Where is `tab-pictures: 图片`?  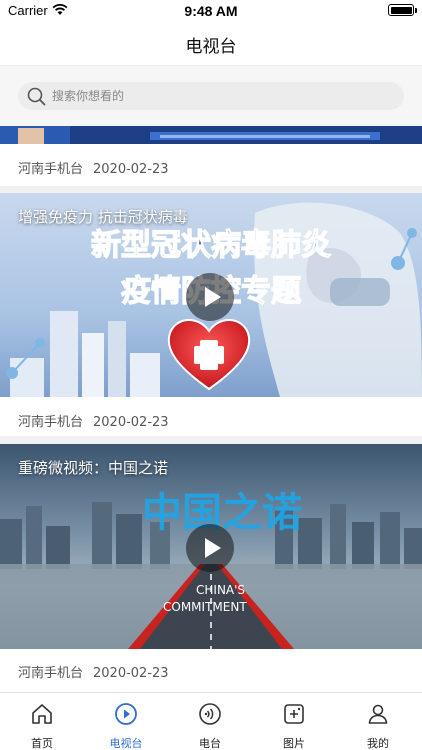
tab-pictures: 图片 is located at coordinates (294, 721).